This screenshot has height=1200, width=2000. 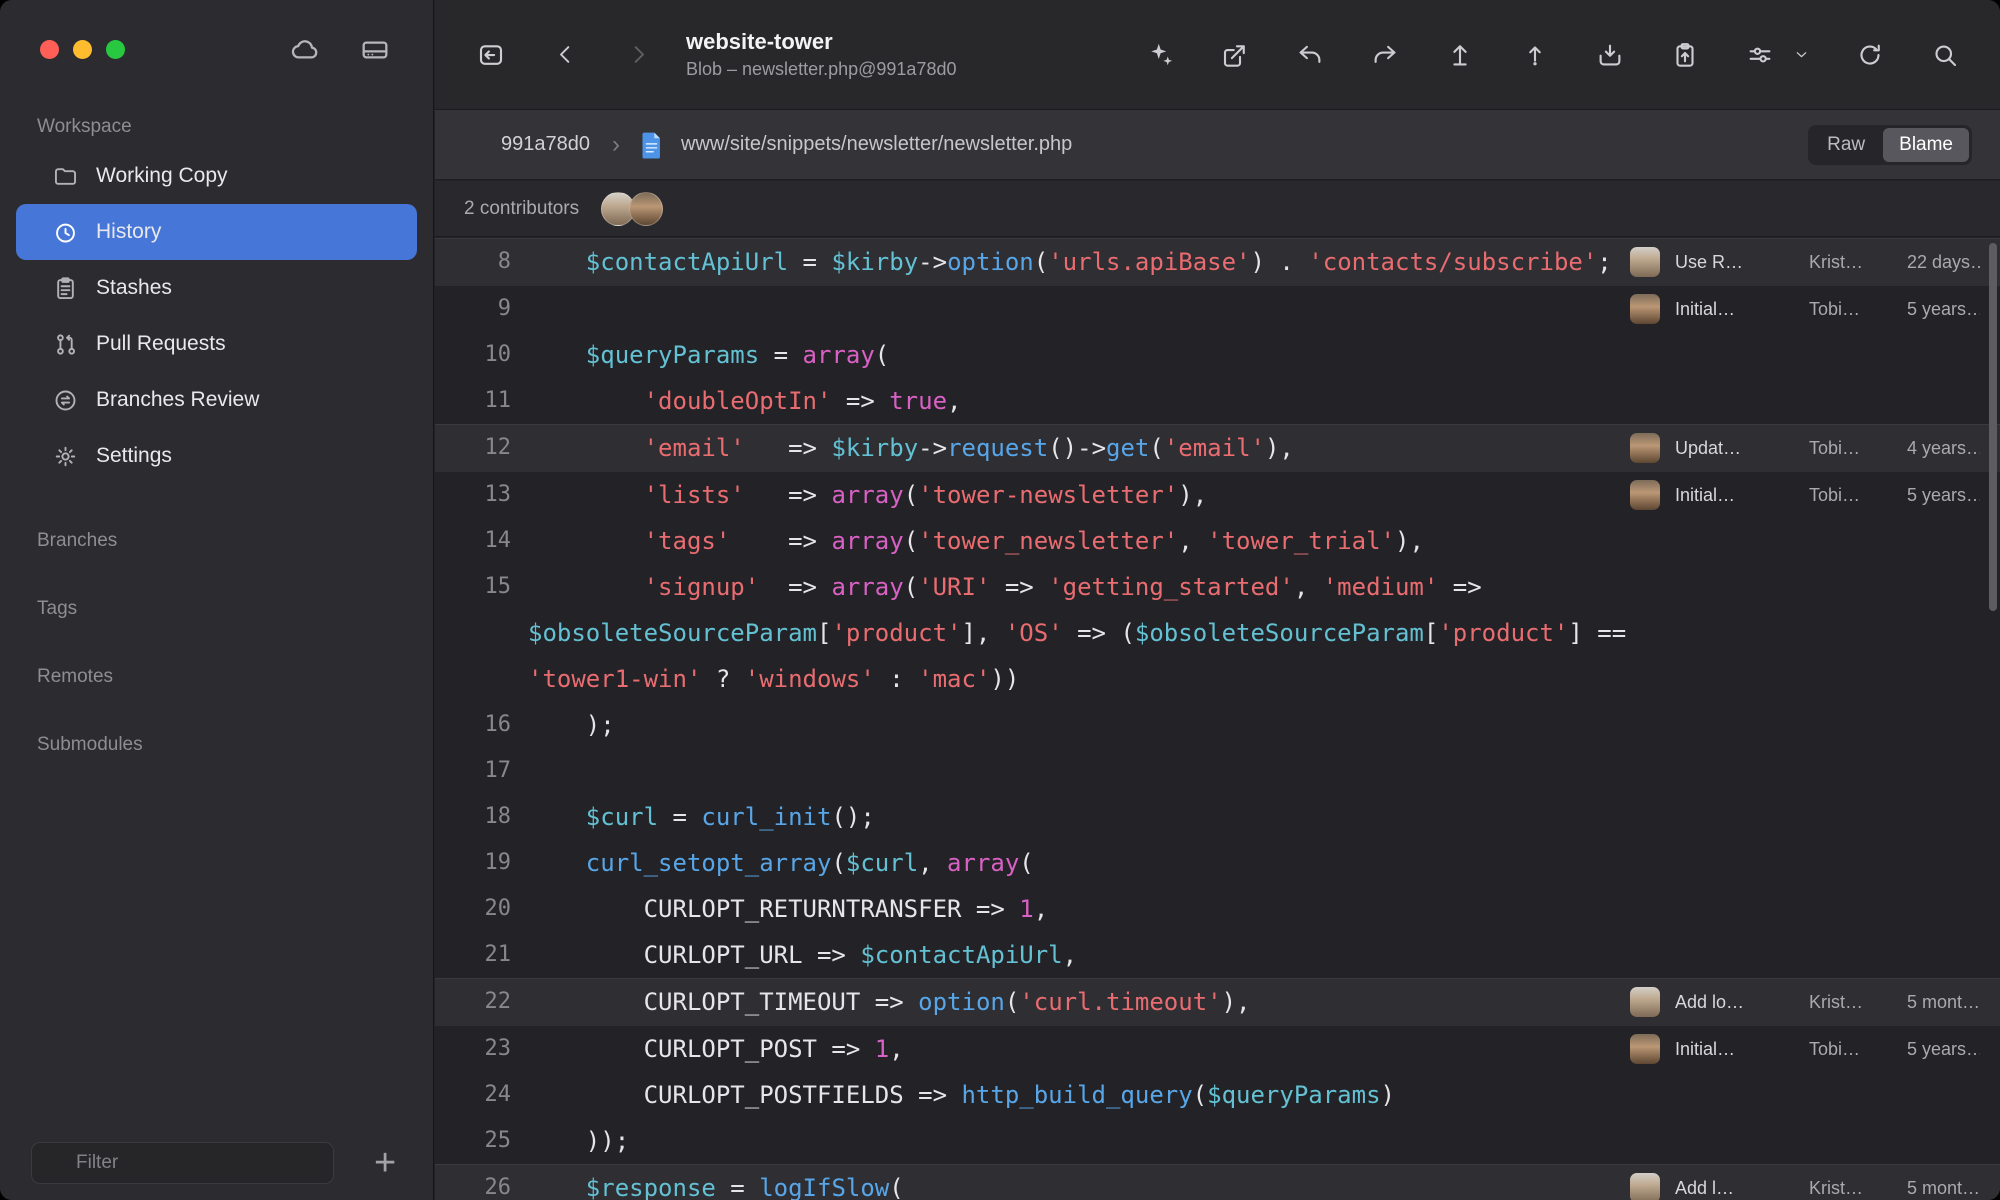 What do you see at coordinates (491, 55) in the screenshot?
I see `open-in-working-copy-icon` at bounding box center [491, 55].